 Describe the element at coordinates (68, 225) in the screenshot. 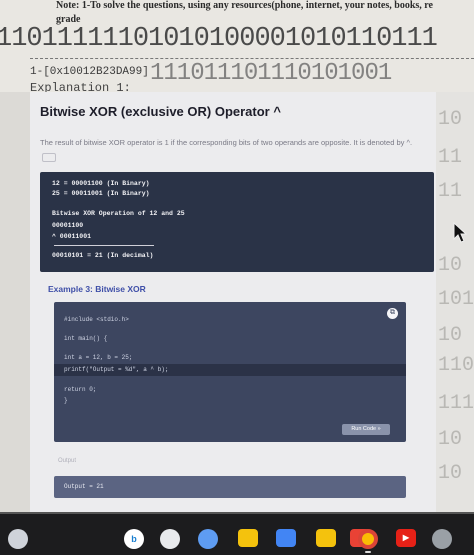

I see `code-line: 00001100` at that location.